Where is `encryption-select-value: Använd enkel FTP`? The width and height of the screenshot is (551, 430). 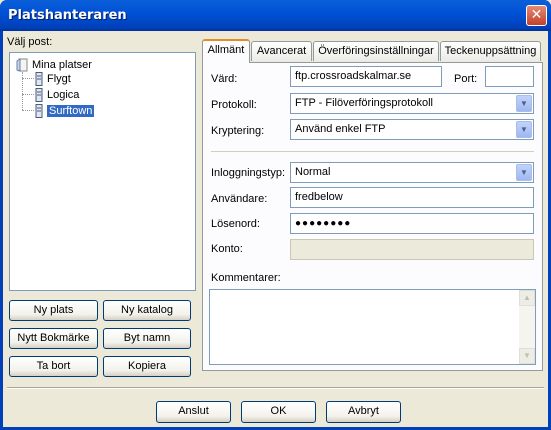
encryption-select-value: Använd enkel FTP is located at coordinates (340, 129).